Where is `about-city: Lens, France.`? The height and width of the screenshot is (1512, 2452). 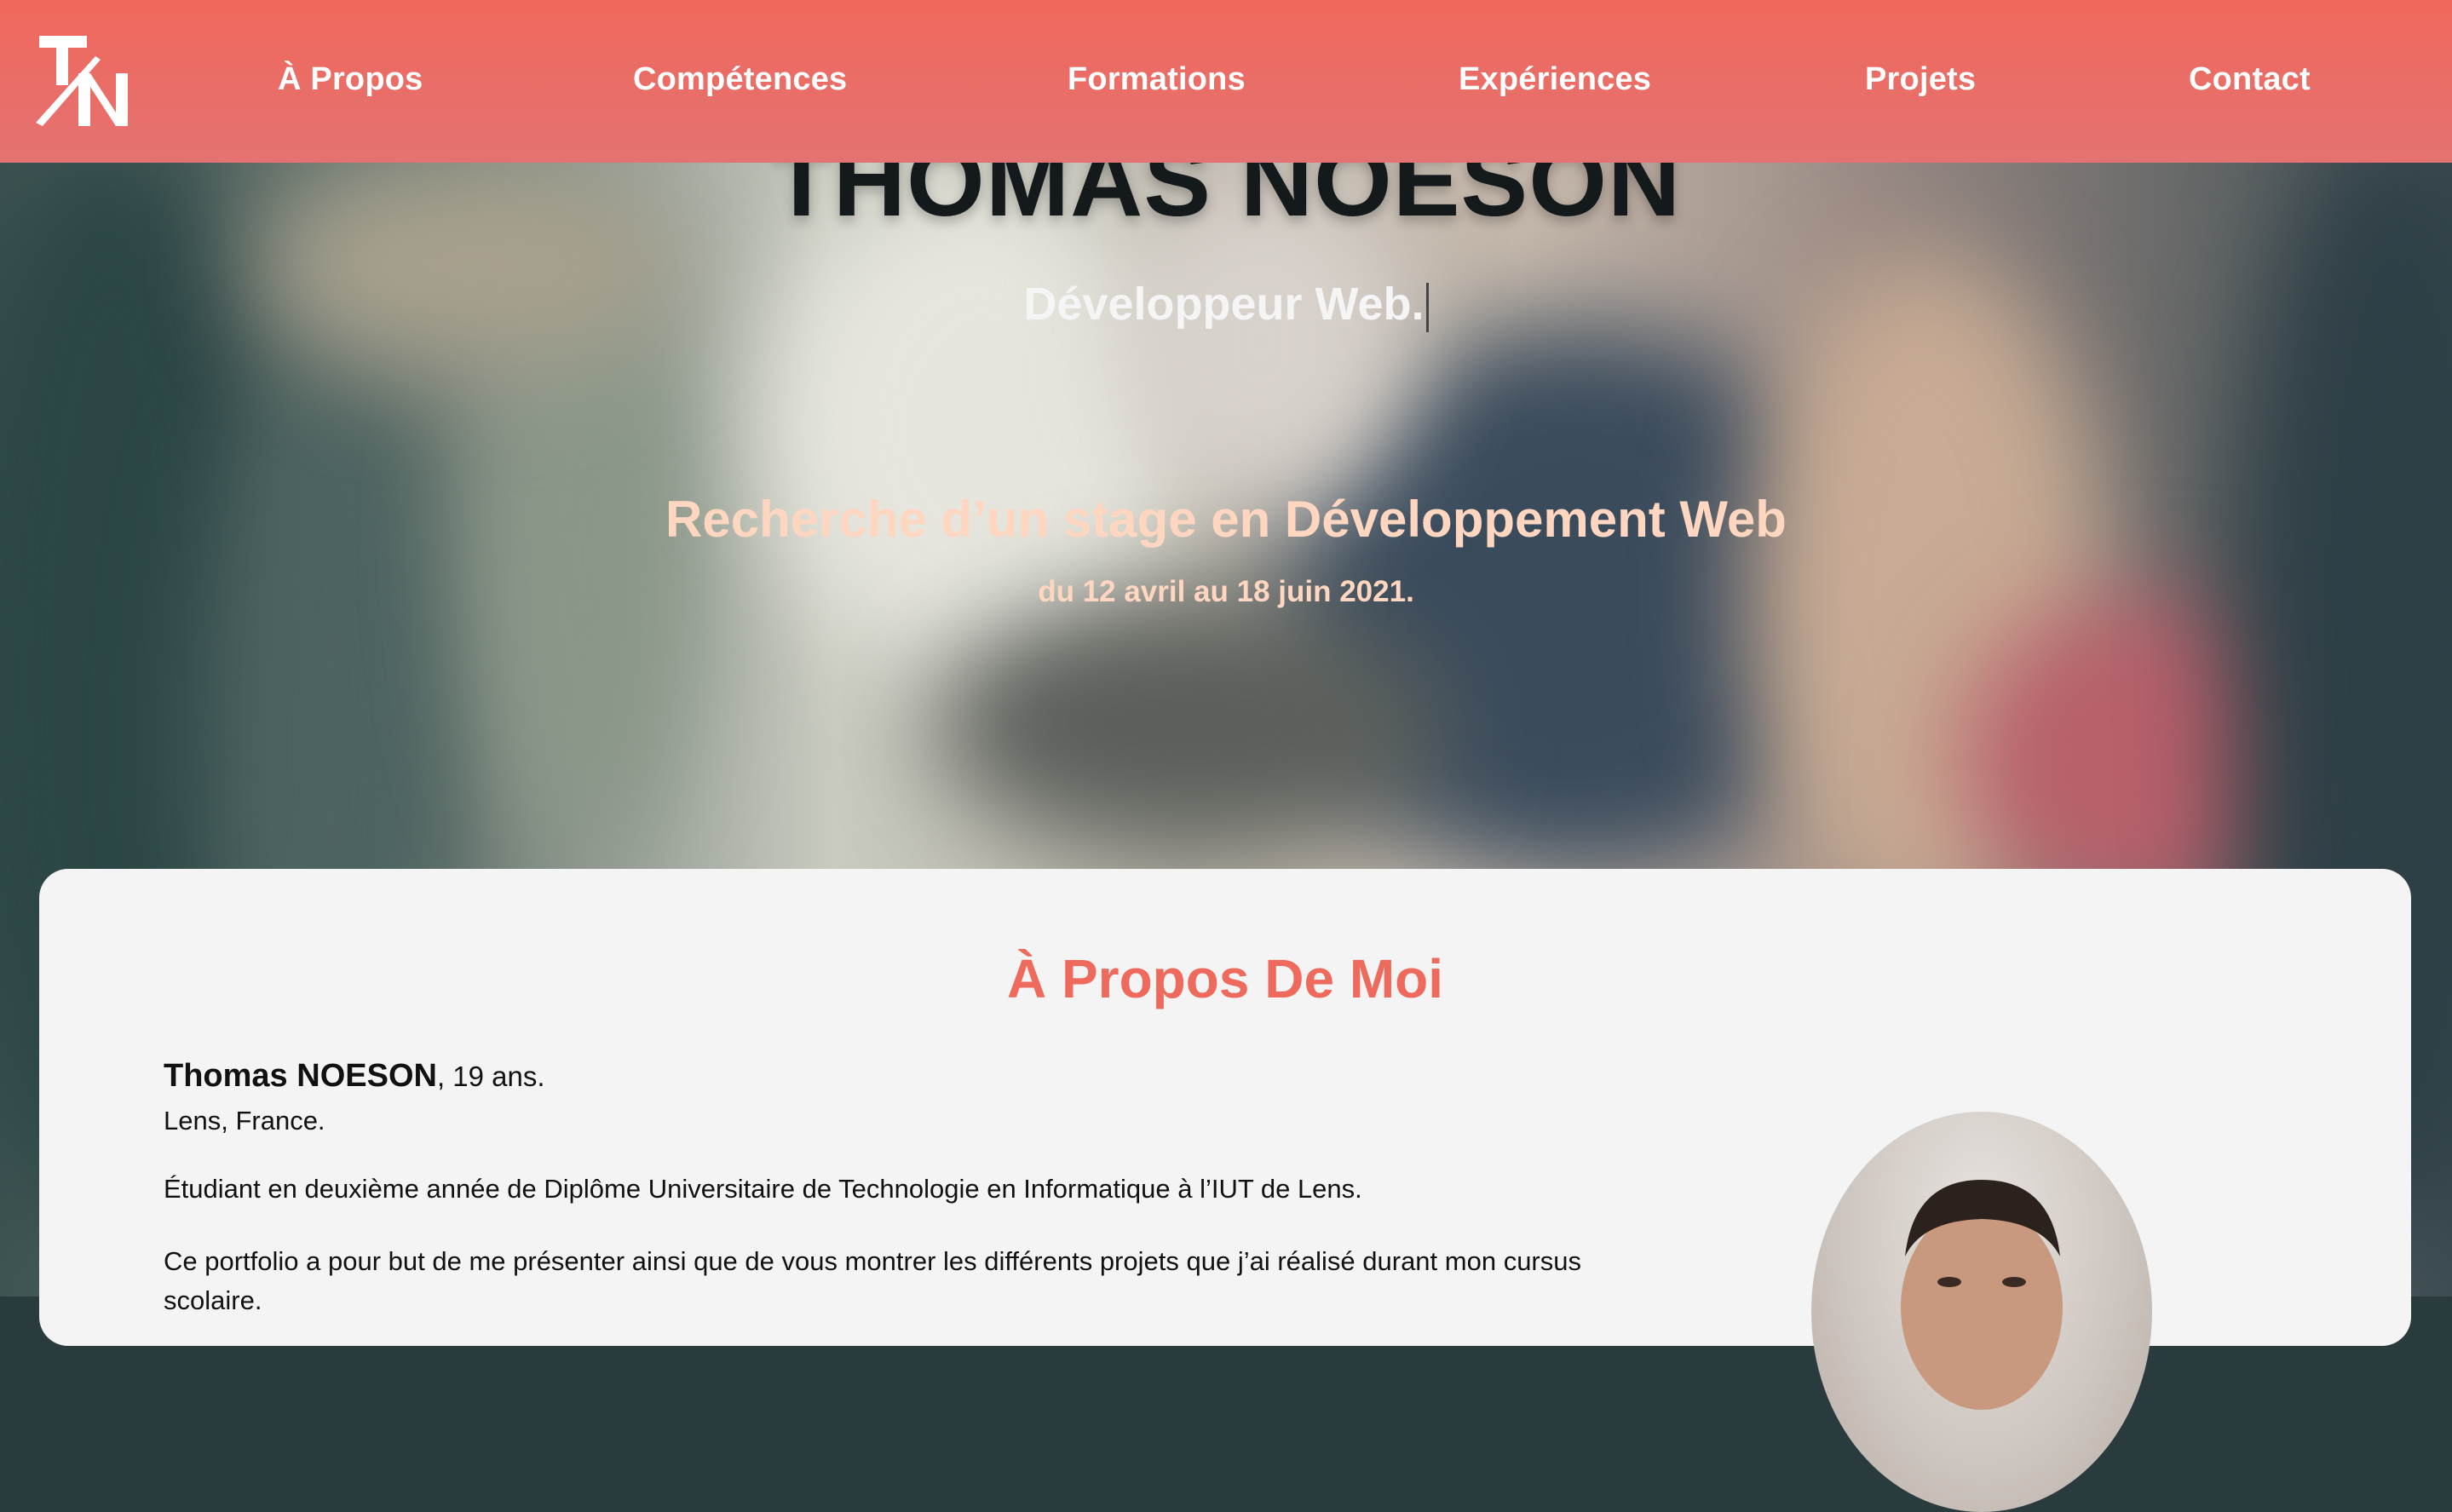
about-city: Lens, France. is located at coordinates (244, 1120).